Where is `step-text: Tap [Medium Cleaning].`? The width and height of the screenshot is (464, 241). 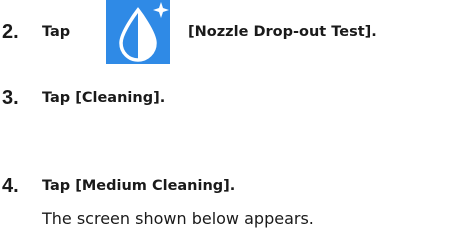
step-text: Tap [Medium Cleaning]. is located at coordinates (139, 186).